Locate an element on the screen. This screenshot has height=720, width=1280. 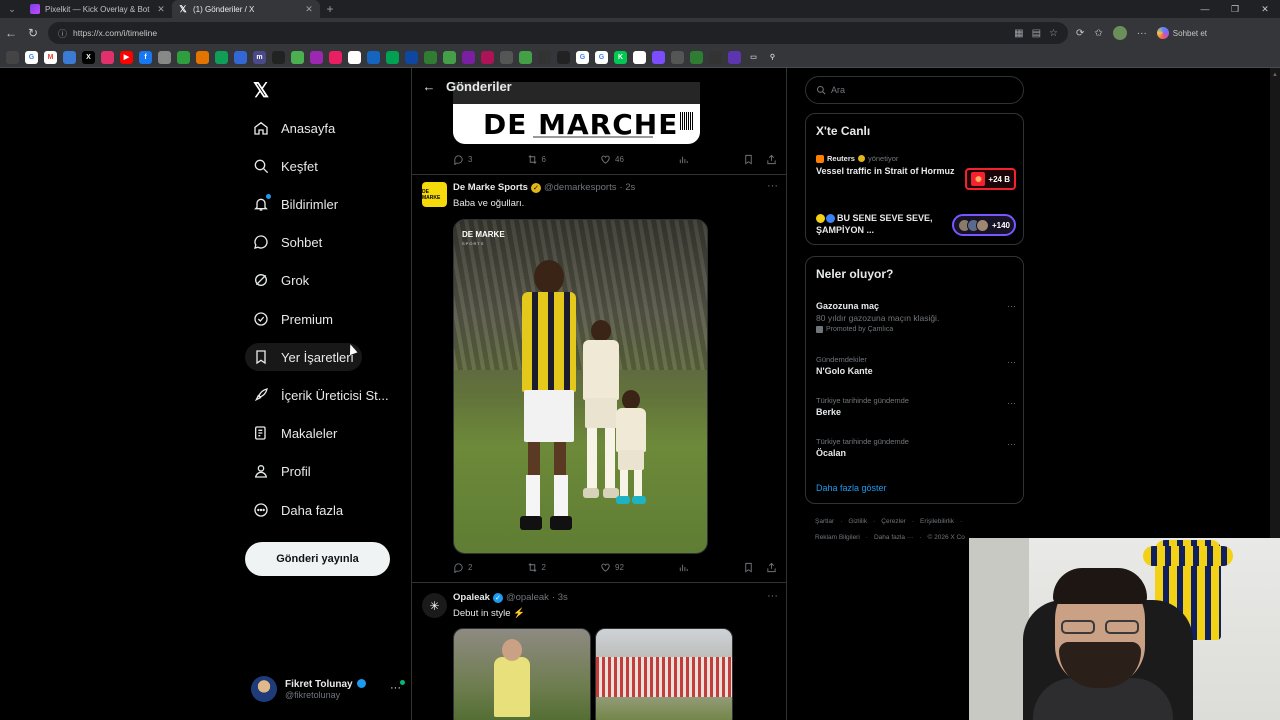
nav-item-profile: Profil is located at coordinates (282, 471).